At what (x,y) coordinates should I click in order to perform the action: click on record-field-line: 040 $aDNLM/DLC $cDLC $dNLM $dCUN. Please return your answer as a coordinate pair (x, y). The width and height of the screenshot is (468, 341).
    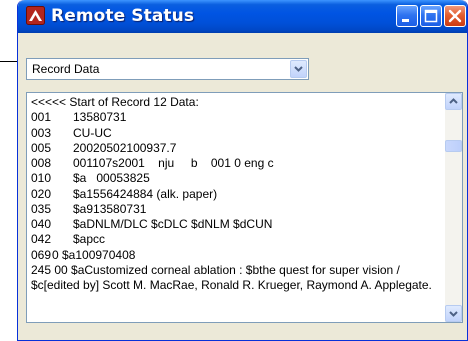
    Looking at the image, I should click on (235, 224).